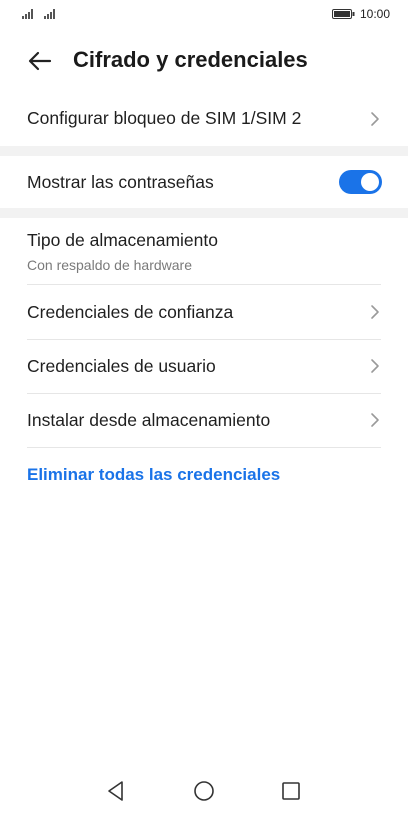  What do you see at coordinates (204, 15) in the screenshot?
I see `status-bar: 10:00` at bounding box center [204, 15].